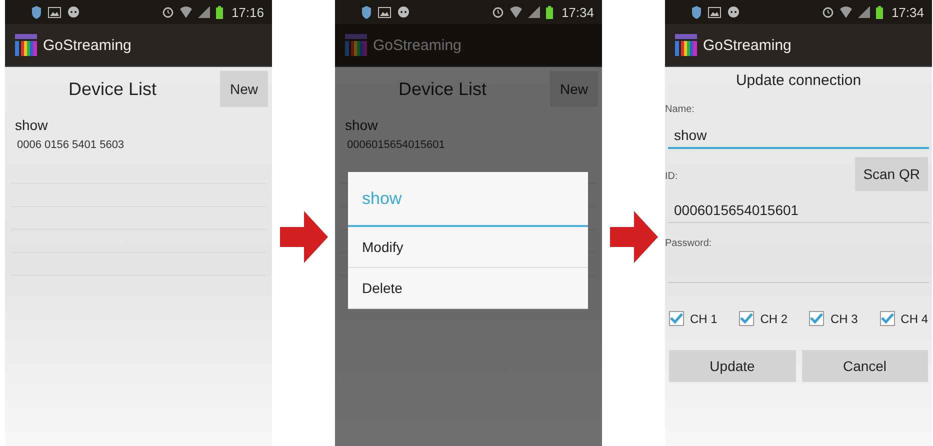  What do you see at coordinates (244, 89) in the screenshot?
I see `new-button: New` at bounding box center [244, 89].